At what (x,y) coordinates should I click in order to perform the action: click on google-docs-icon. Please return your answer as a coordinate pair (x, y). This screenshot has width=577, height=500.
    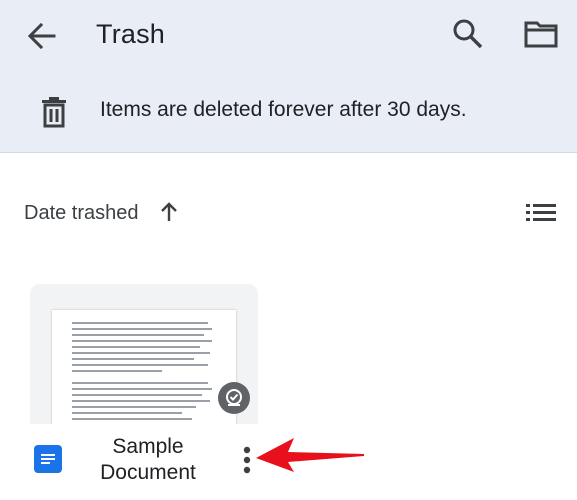
    Looking at the image, I should click on (48, 459).